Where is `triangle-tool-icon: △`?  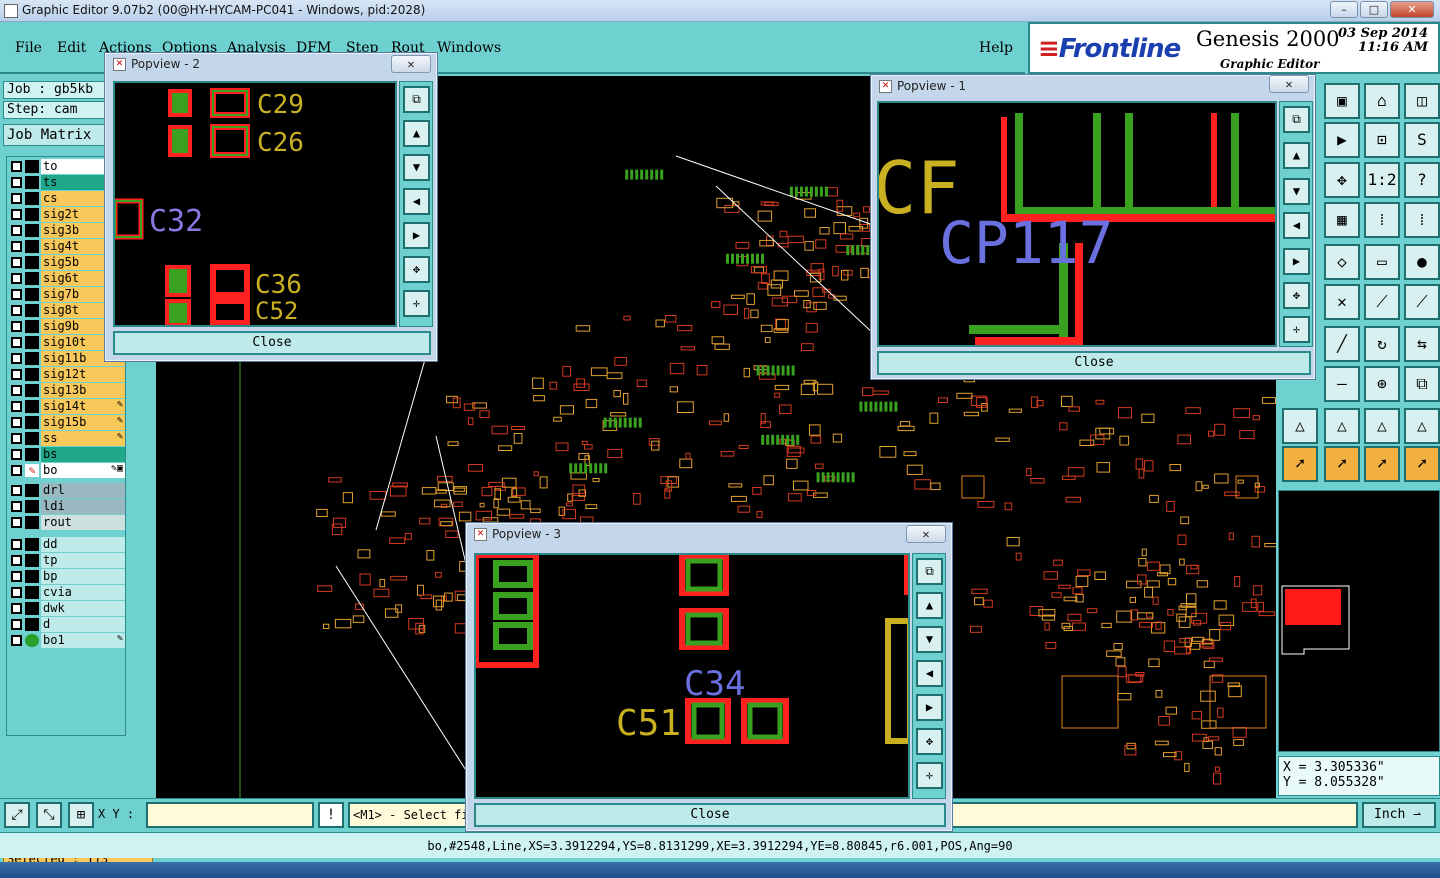
triangle-tool-icon: △ is located at coordinates (1342, 426).